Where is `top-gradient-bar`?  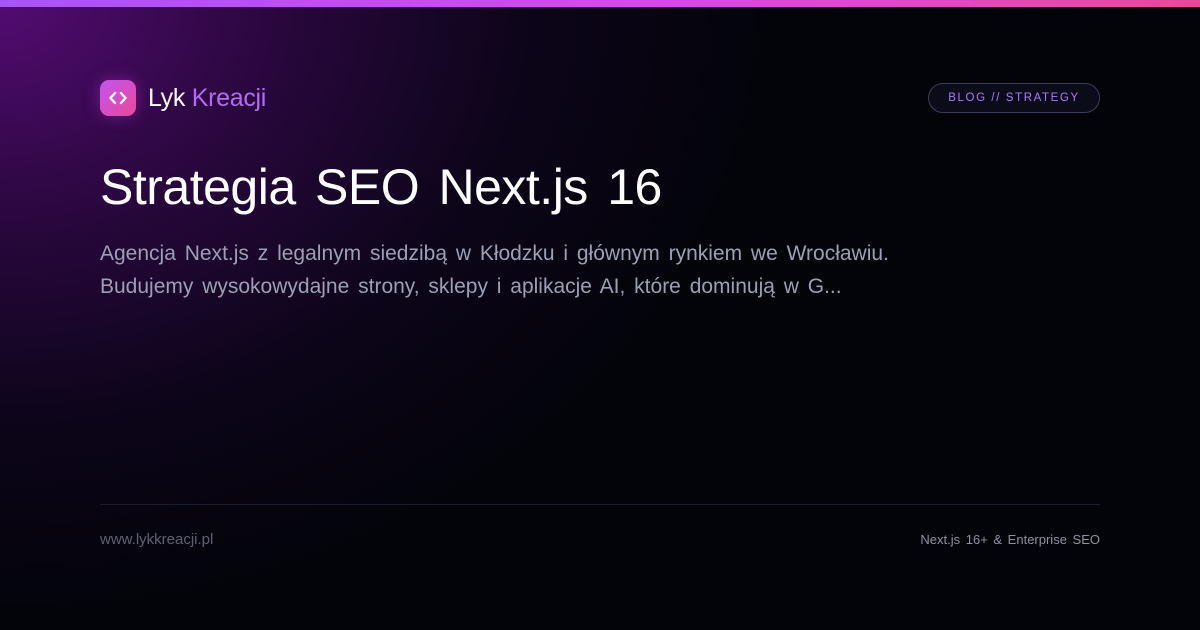
top-gradient-bar is located at coordinates (600, 3).